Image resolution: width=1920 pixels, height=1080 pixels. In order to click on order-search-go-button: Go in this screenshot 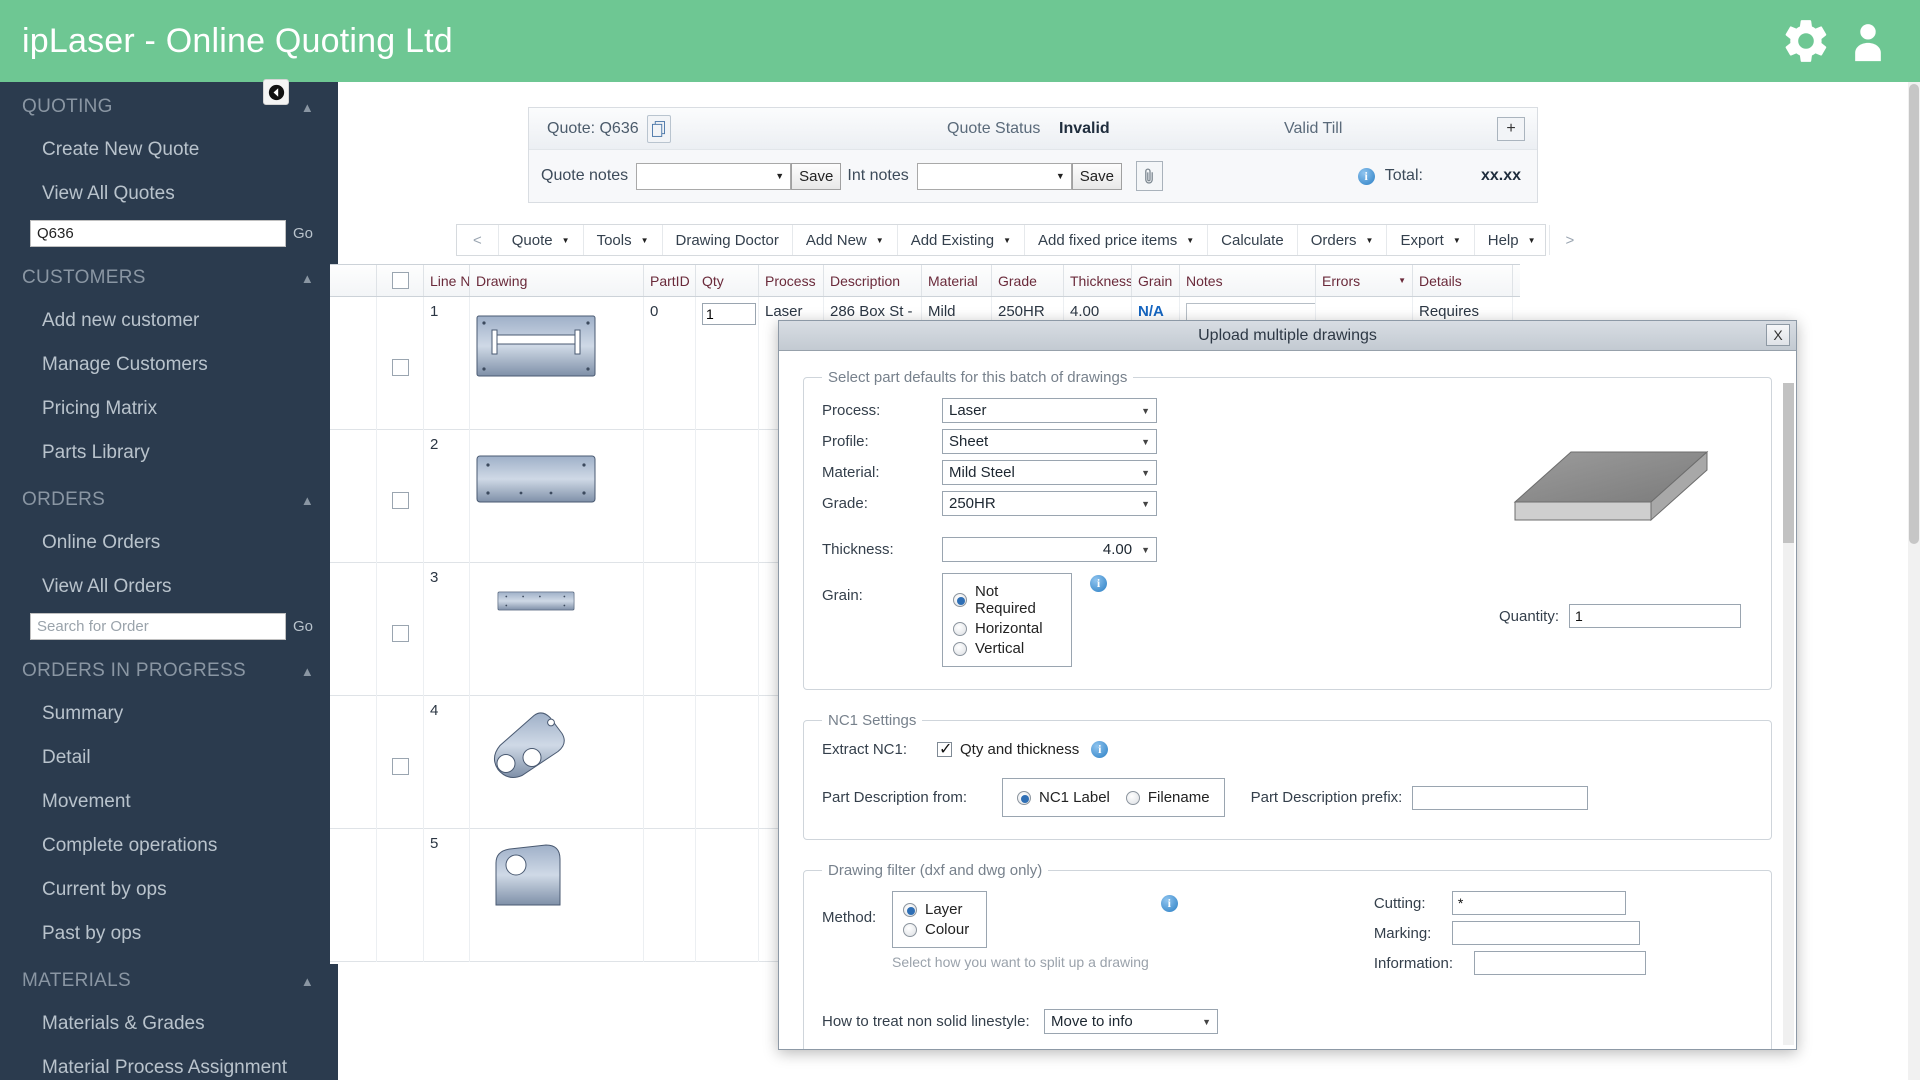, I will do `click(303, 626)`.